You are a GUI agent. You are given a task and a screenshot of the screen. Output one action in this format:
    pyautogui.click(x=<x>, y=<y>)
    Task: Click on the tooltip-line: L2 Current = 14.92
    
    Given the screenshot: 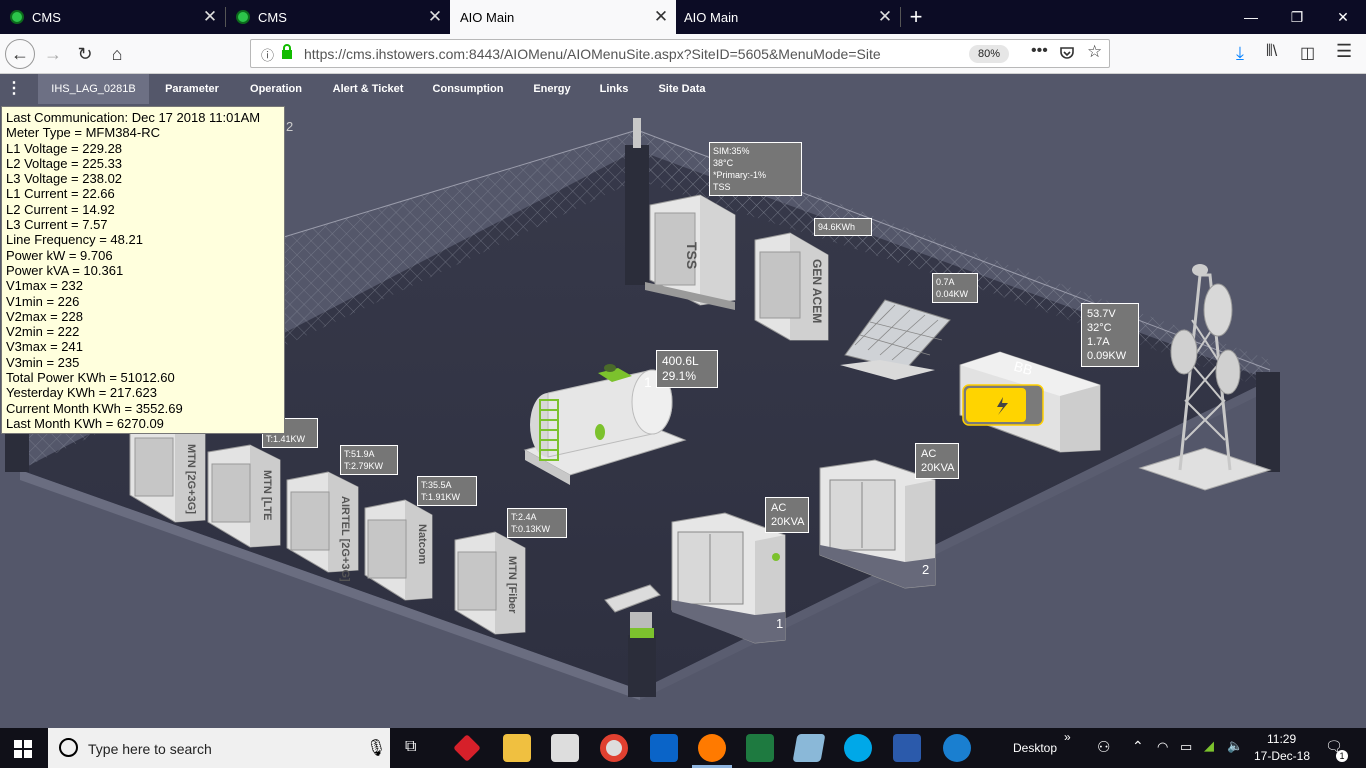 What is the action you would take?
    pyautogui.click(x=60, y=209)
    